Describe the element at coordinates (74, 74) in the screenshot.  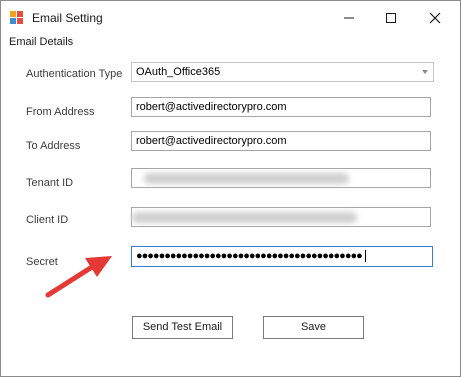
I see `authentication-type-label: Authentication Type` at that location.